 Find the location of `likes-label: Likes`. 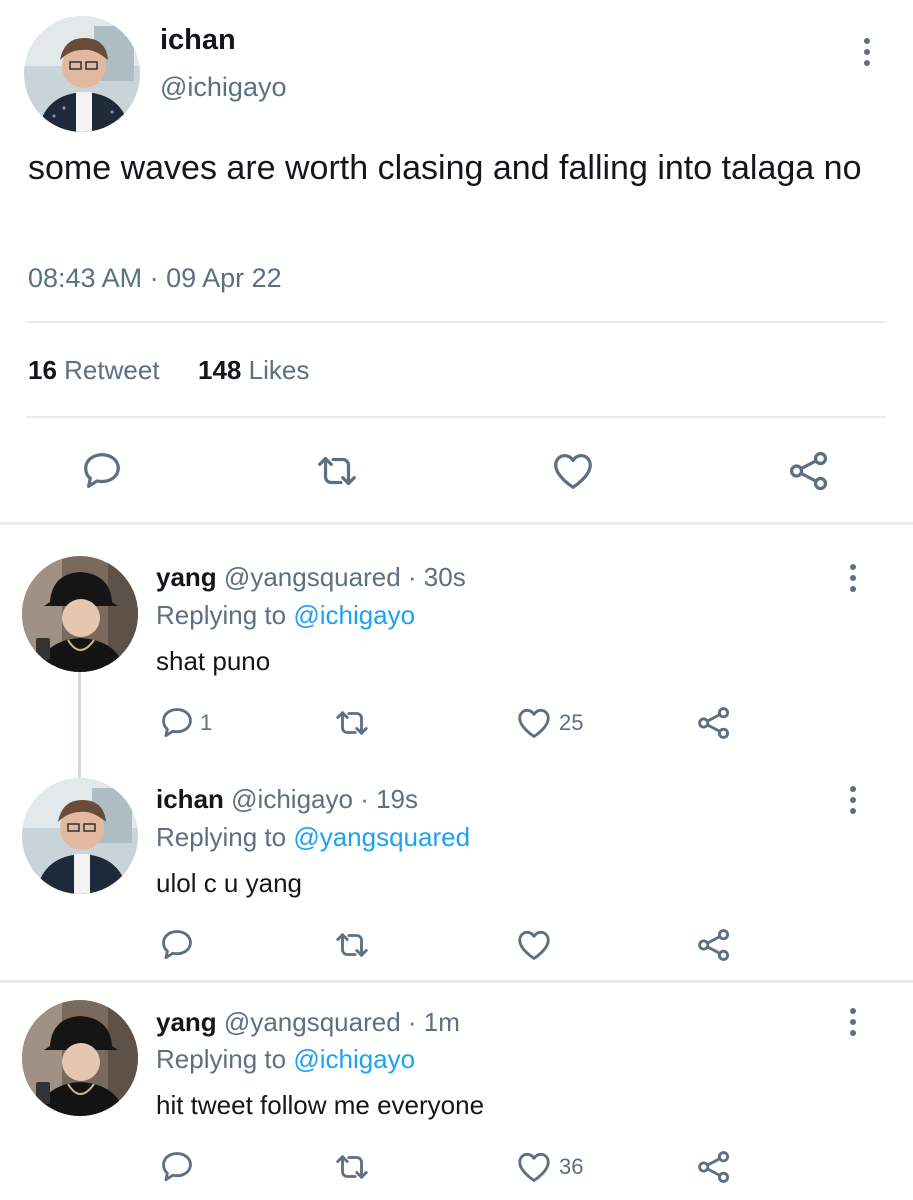

likes-label: Likes is located at coordinates (279, 370).